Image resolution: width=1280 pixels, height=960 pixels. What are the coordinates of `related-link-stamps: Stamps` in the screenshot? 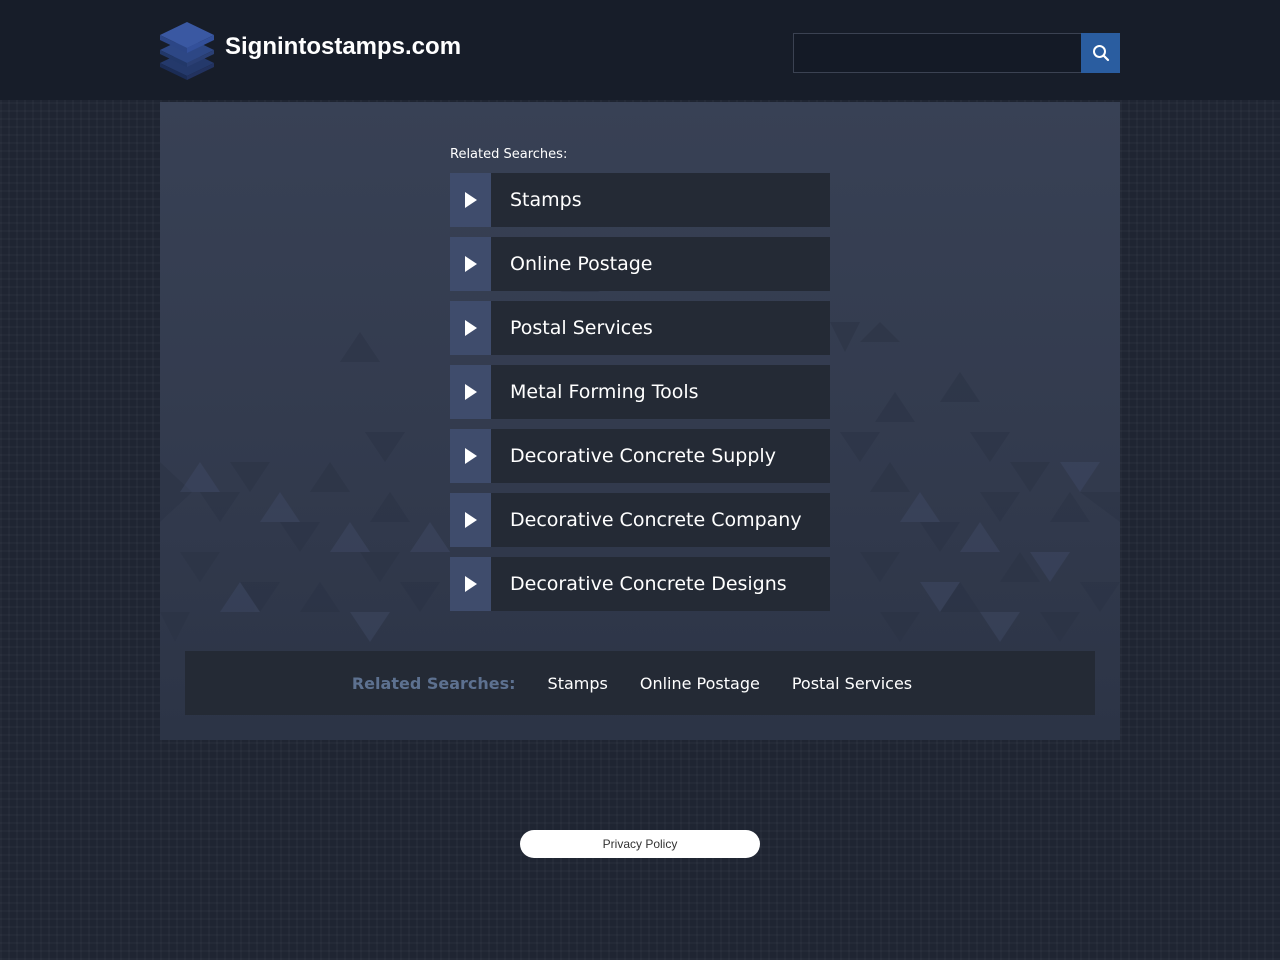 It's located at (640, 200).